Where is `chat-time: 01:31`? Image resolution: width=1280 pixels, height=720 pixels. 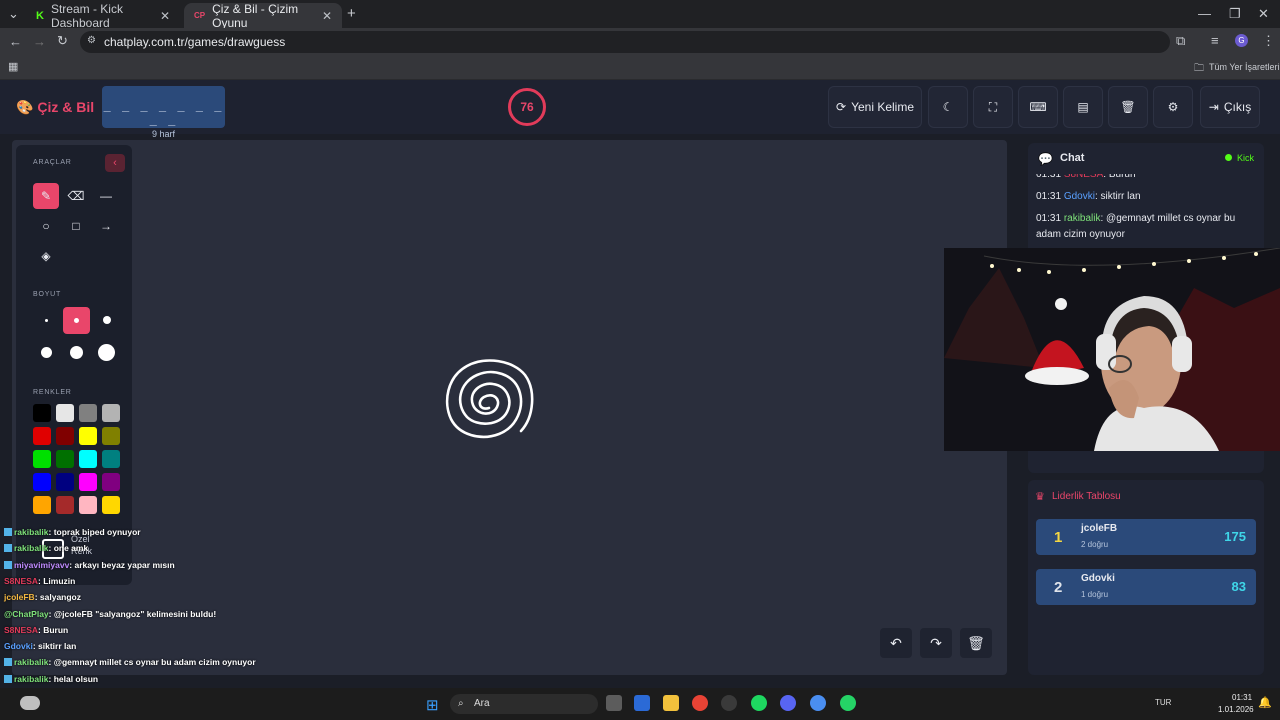 chat-time: 01:31 is located at coordinates (1049, 218).